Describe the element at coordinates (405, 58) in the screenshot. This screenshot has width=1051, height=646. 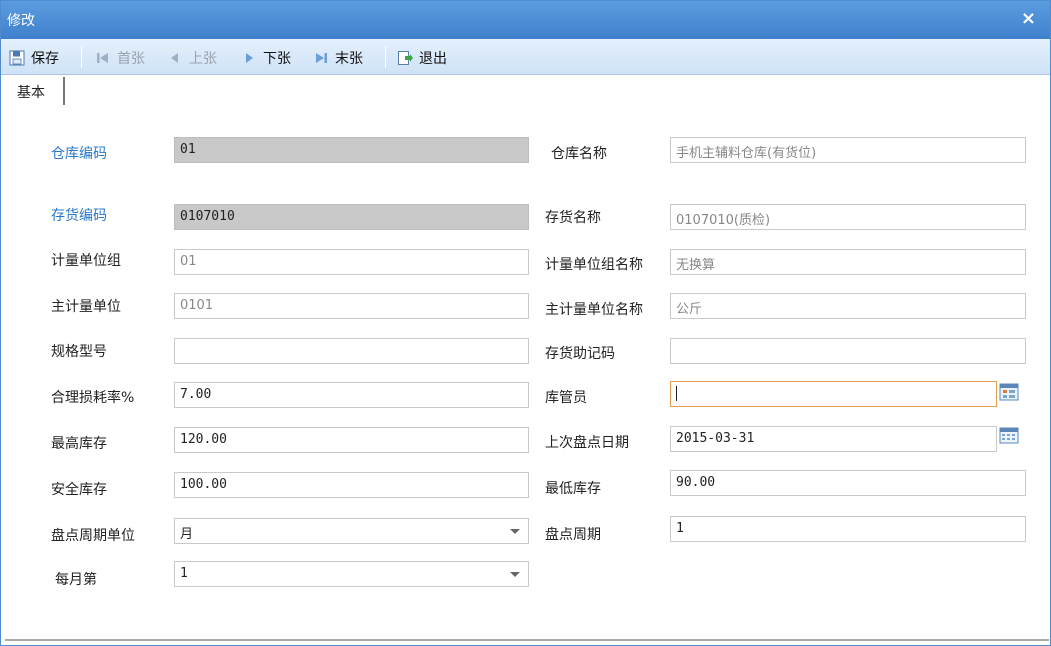
I see `exit-icon` at that location.